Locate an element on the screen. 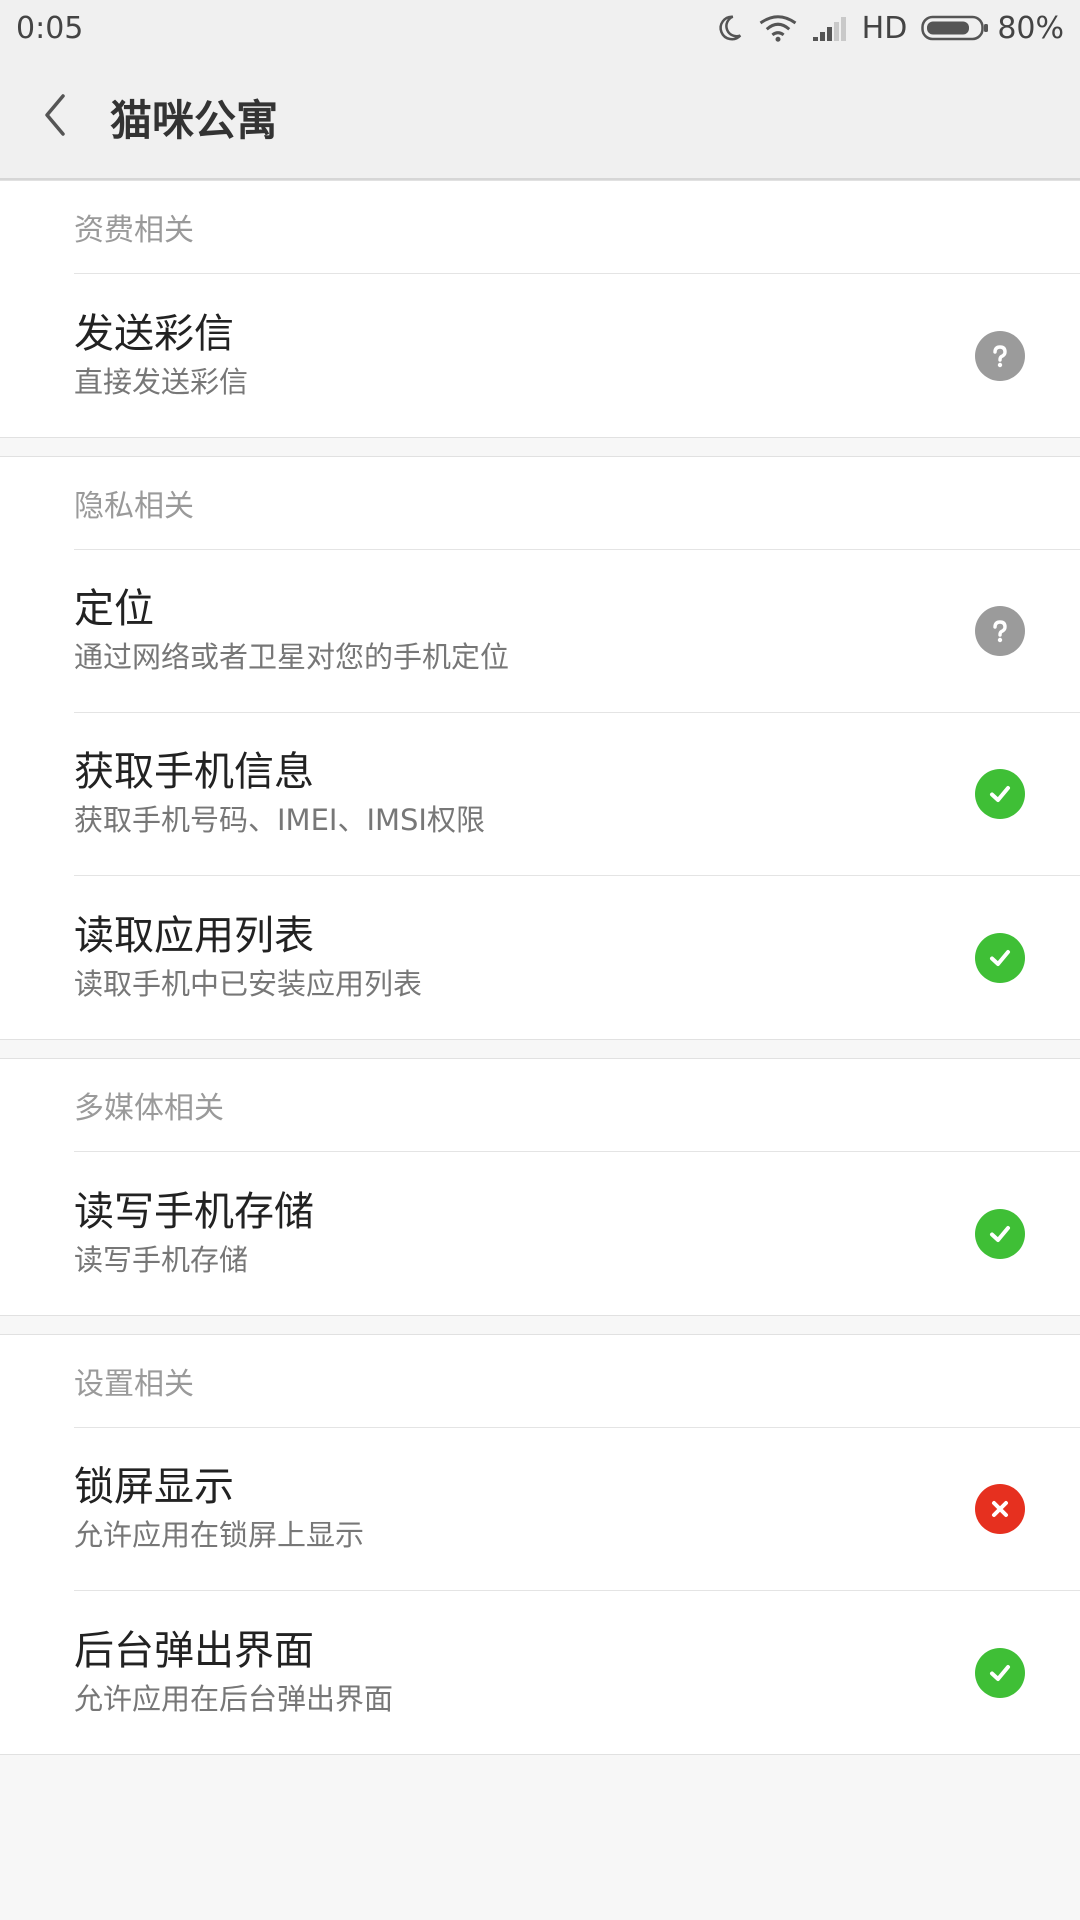  back-arrow-icon is located at coordinates (55, 117).